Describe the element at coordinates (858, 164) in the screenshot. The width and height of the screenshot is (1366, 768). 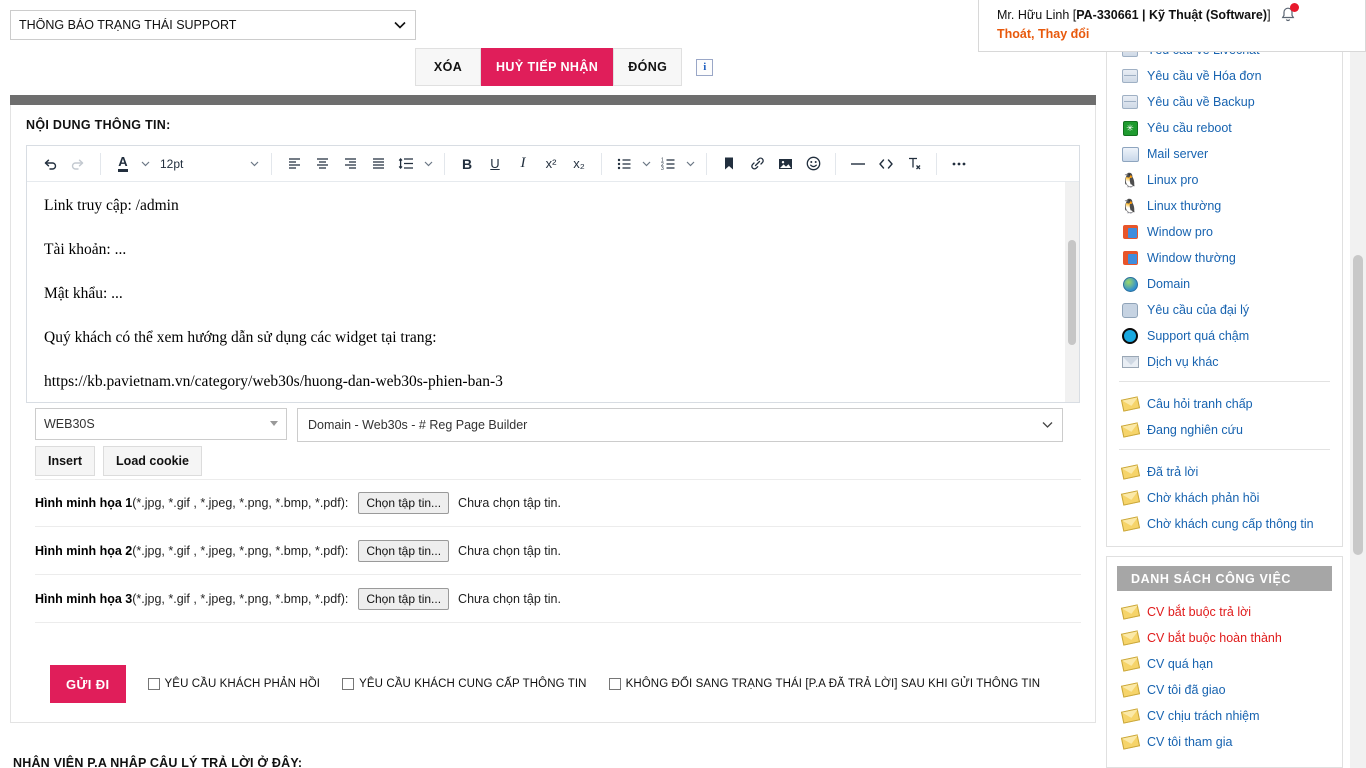
I see `horizontal-rule-icon` at that location.